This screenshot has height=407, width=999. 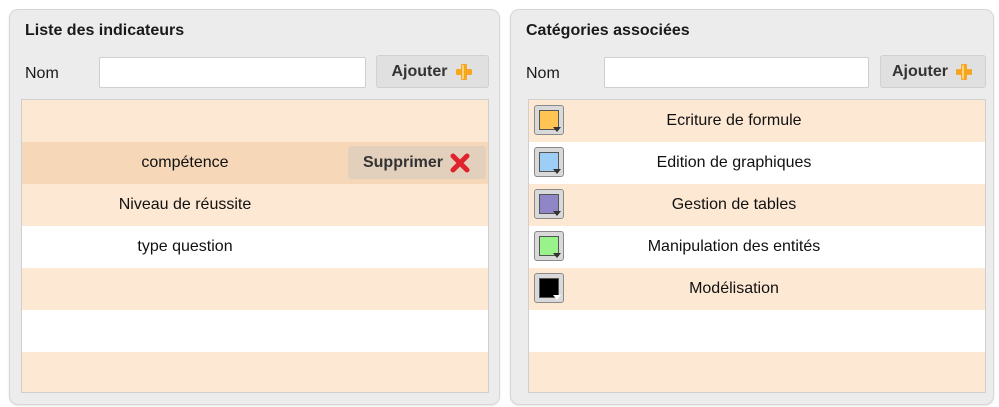 I want to click on list-item: Manipulation des entités, so click(x=757, y=247).